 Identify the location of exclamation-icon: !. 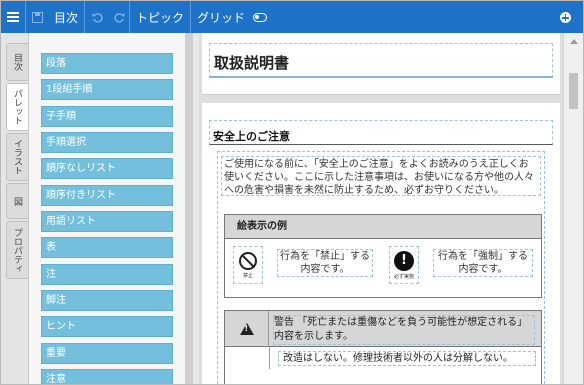
(404, 261).